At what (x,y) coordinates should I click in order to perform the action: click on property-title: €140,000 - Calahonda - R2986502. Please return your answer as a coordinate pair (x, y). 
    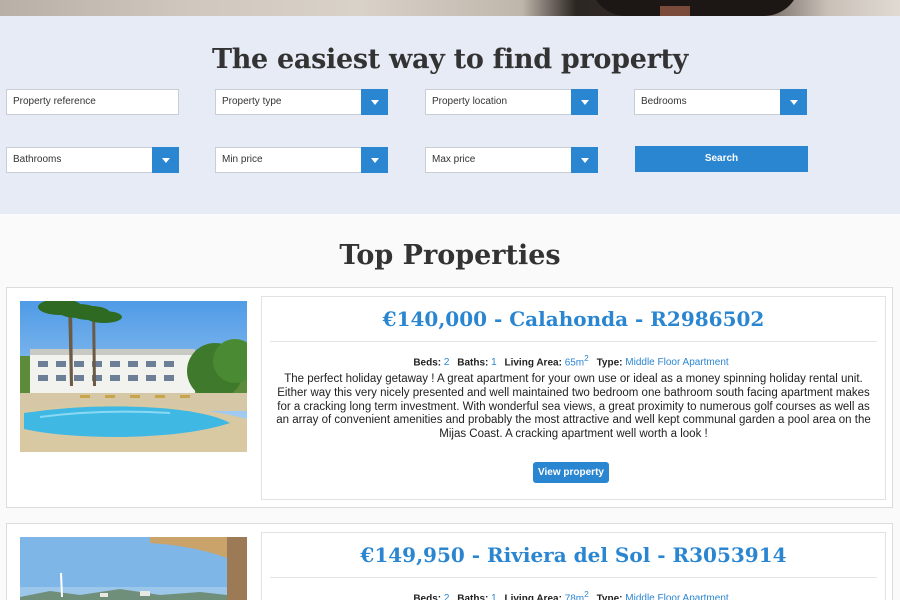
    Looking at the image, I should click on (573, 319).